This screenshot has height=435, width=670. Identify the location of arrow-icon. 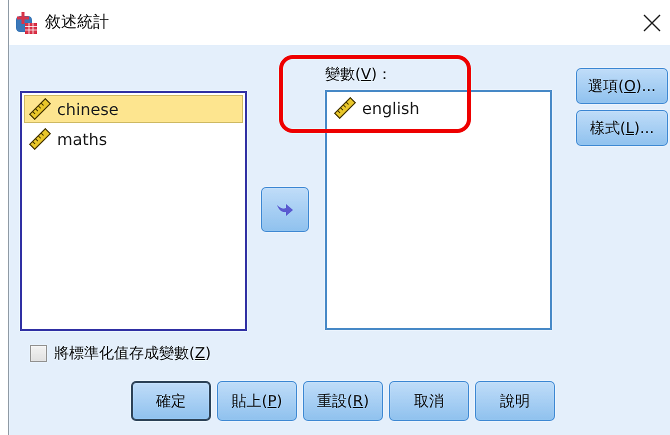
(285, 210).